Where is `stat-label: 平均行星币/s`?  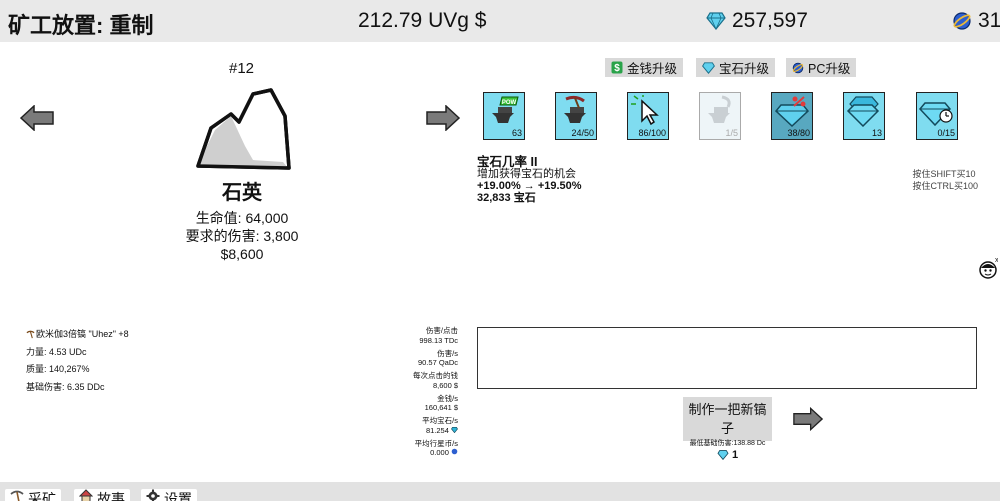 stat-label: 平均行星币/s is located at coordinates (436, 443).